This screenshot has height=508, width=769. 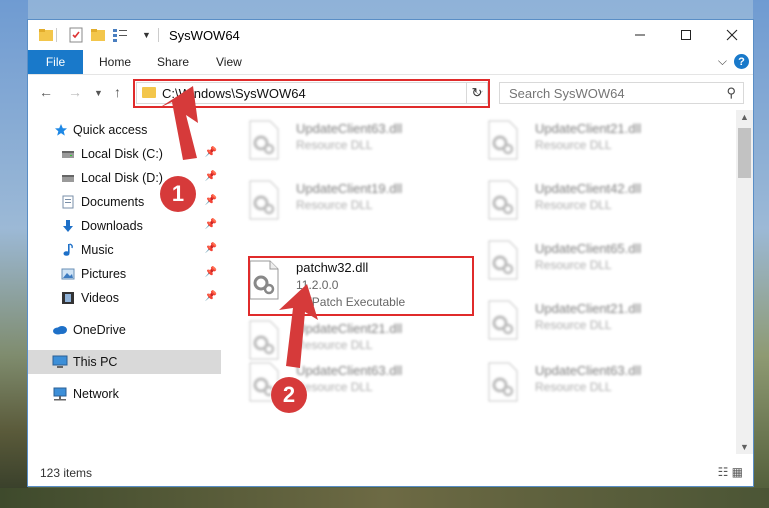 What do you see at coordinates (289, 395) in the screenshot?
I see `step-2-badge: 2` at bounding box center [289, 395].